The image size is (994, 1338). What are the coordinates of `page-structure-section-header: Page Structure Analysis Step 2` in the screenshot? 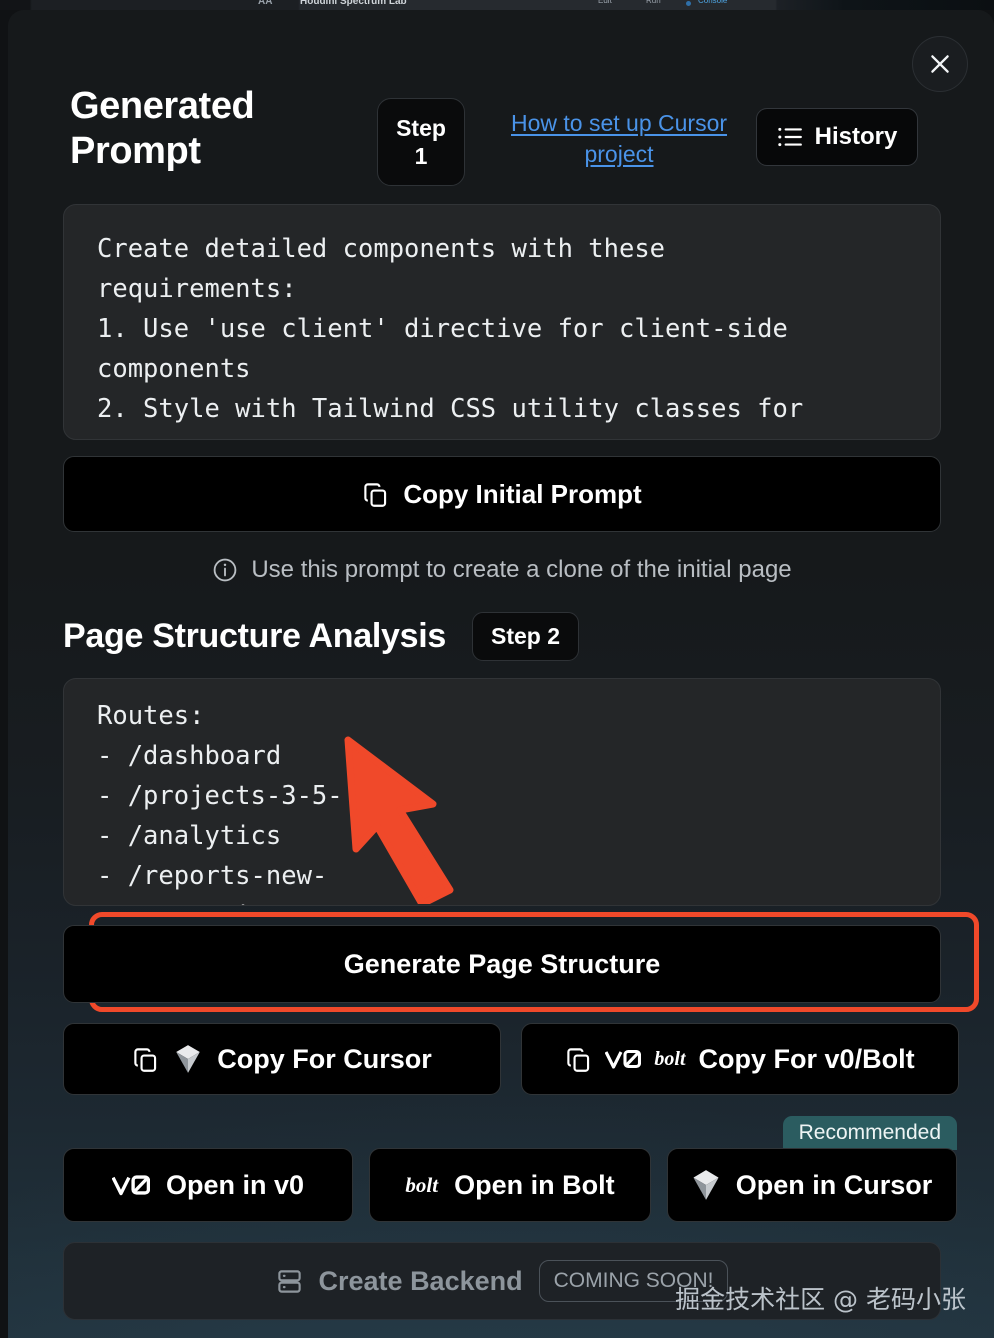 It's located at (502, 636).